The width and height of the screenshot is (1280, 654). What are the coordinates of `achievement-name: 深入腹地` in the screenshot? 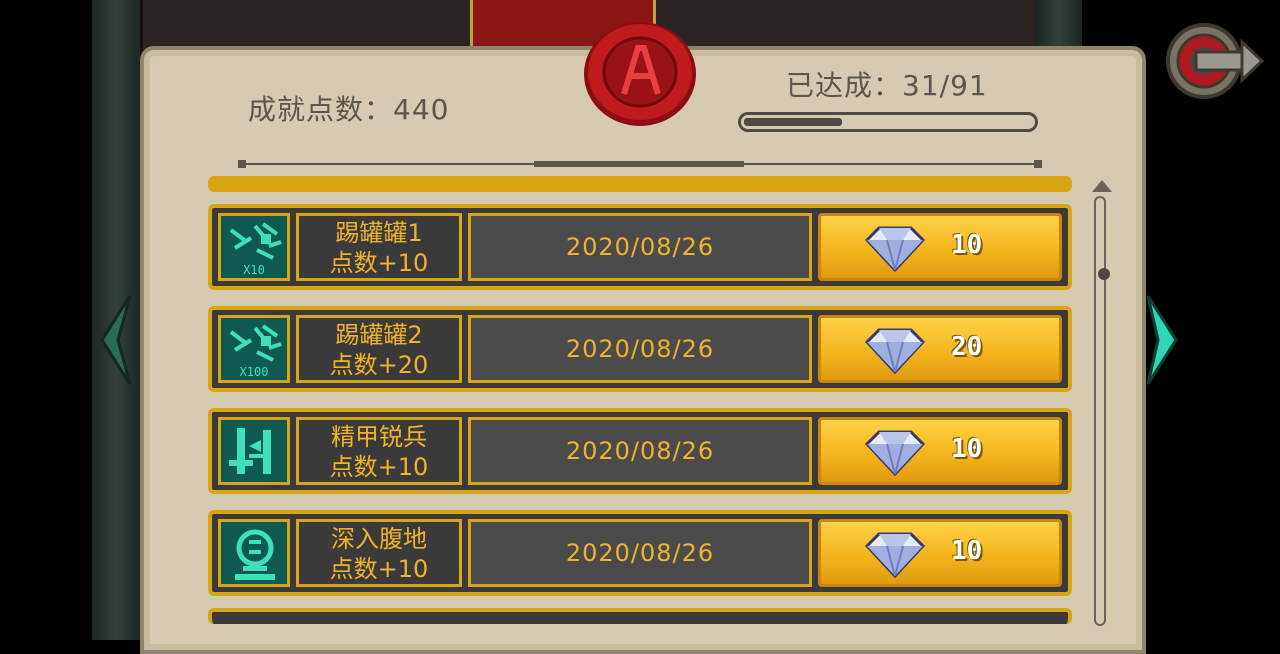 It's located at (379, 539).